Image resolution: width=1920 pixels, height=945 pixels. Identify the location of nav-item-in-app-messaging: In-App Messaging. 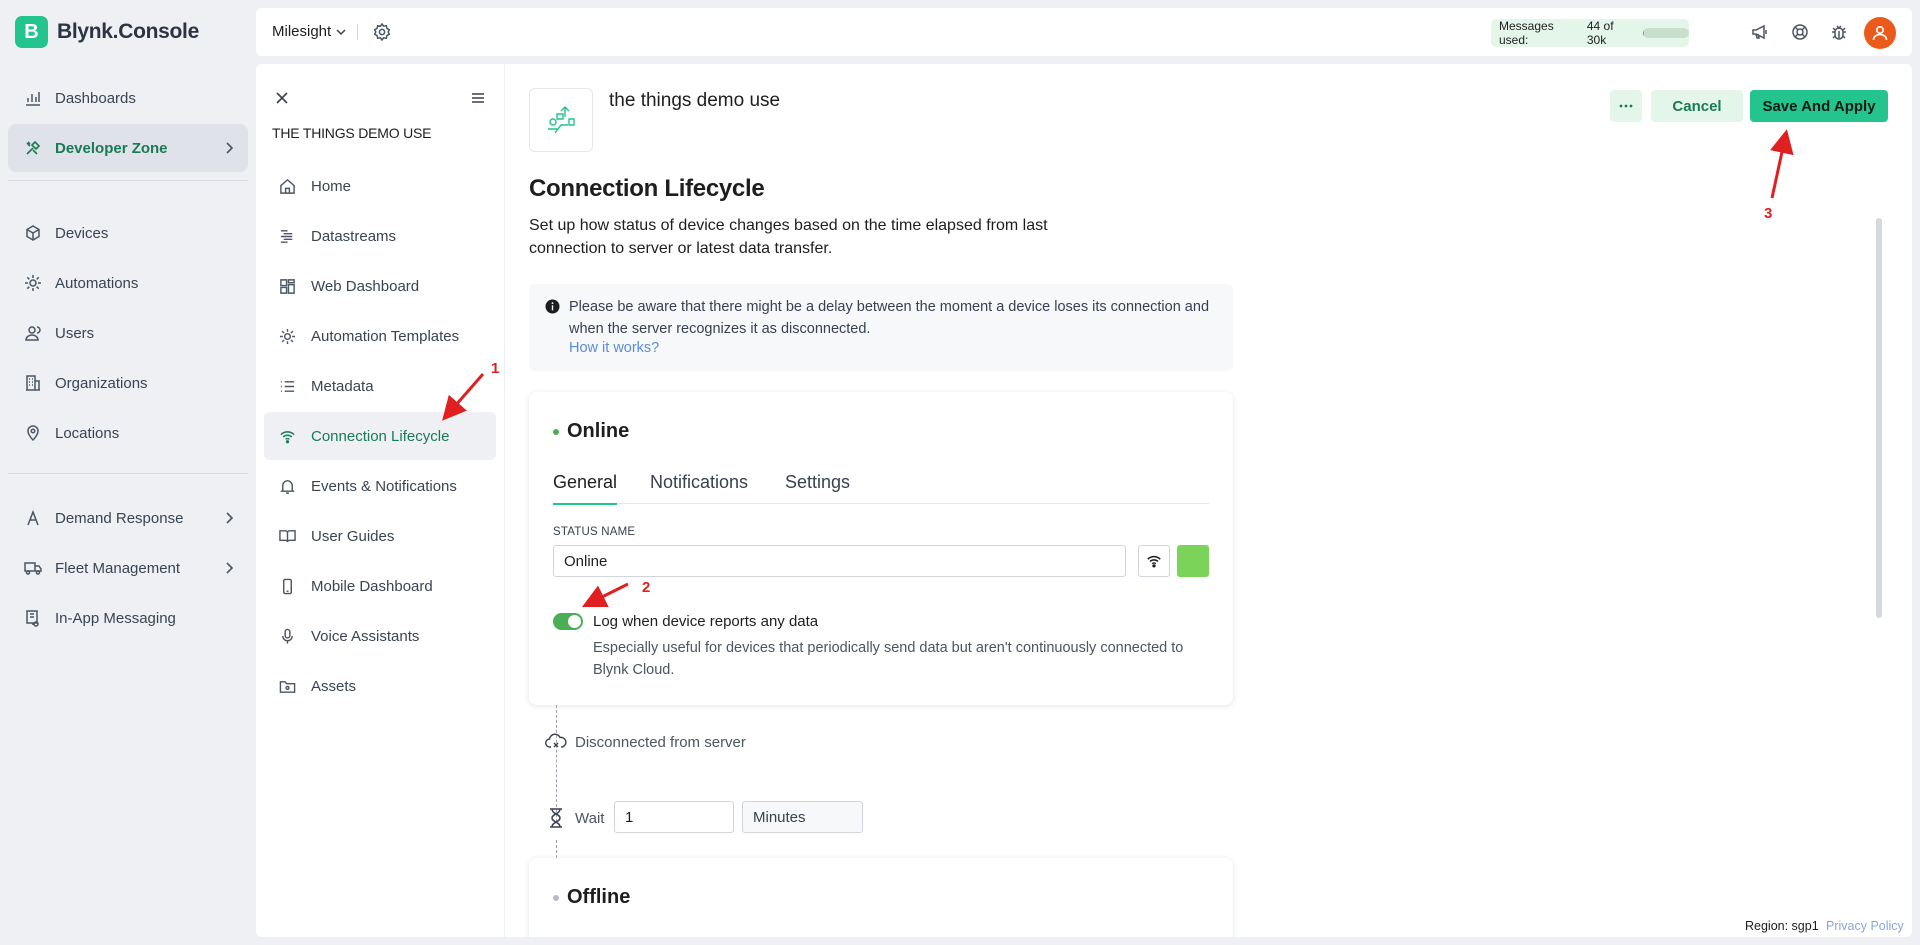
(128, 618).